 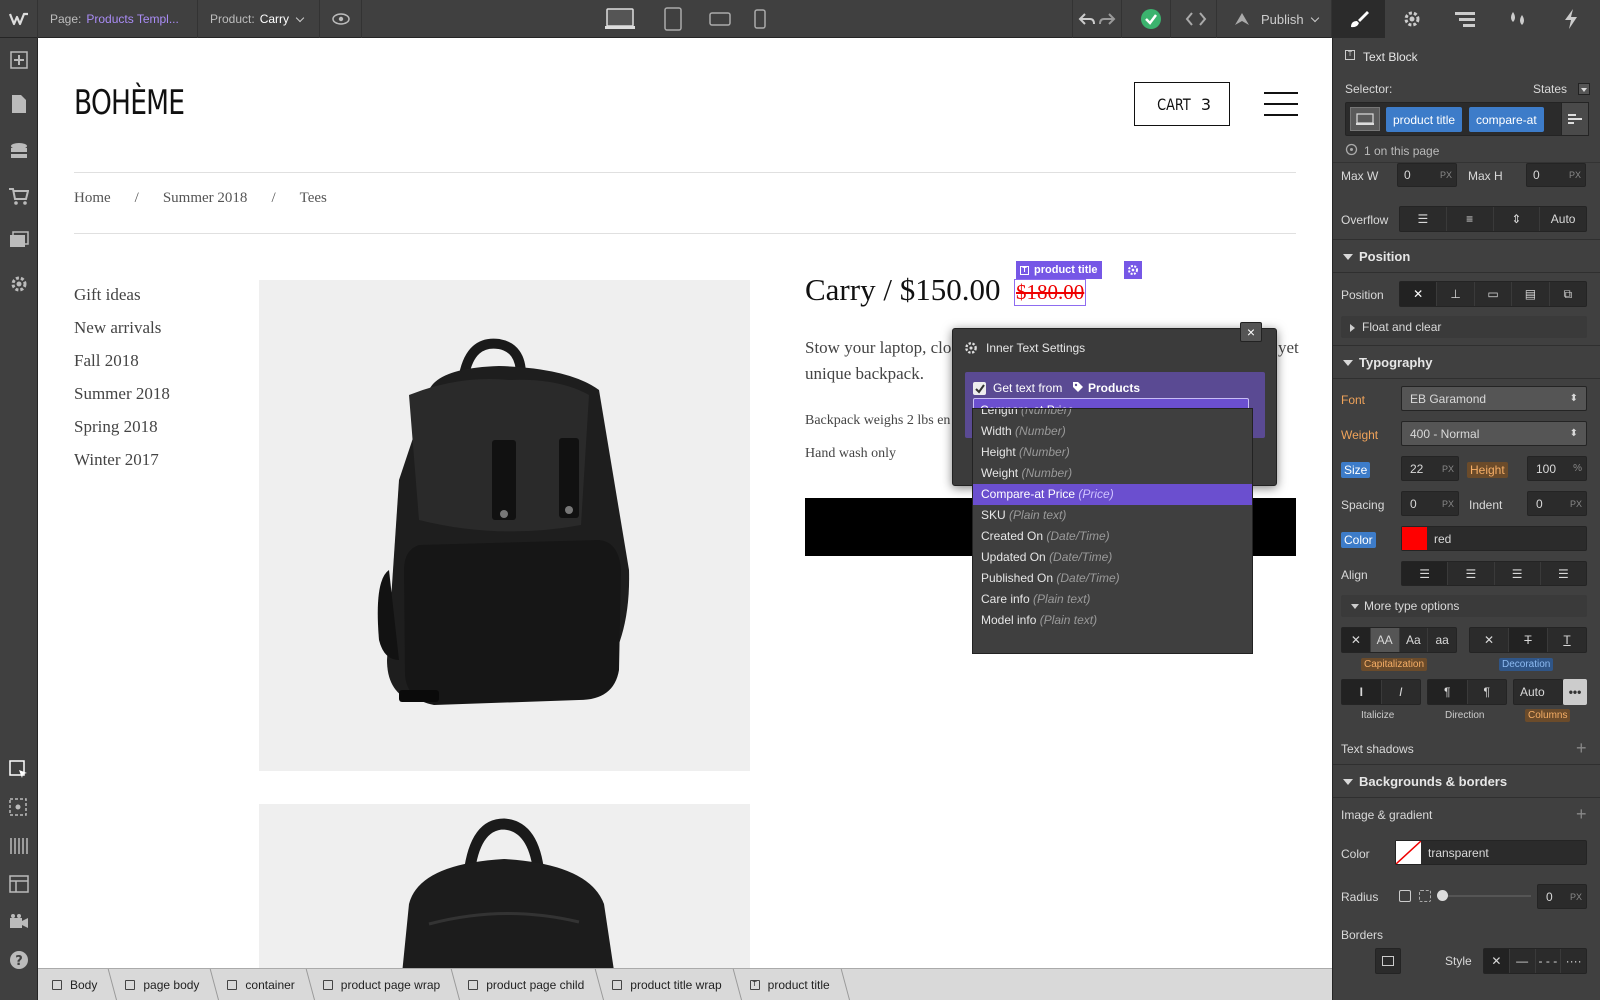 I want to click on category-summer-2018: Summer 2018, so click(x=122, y=393).